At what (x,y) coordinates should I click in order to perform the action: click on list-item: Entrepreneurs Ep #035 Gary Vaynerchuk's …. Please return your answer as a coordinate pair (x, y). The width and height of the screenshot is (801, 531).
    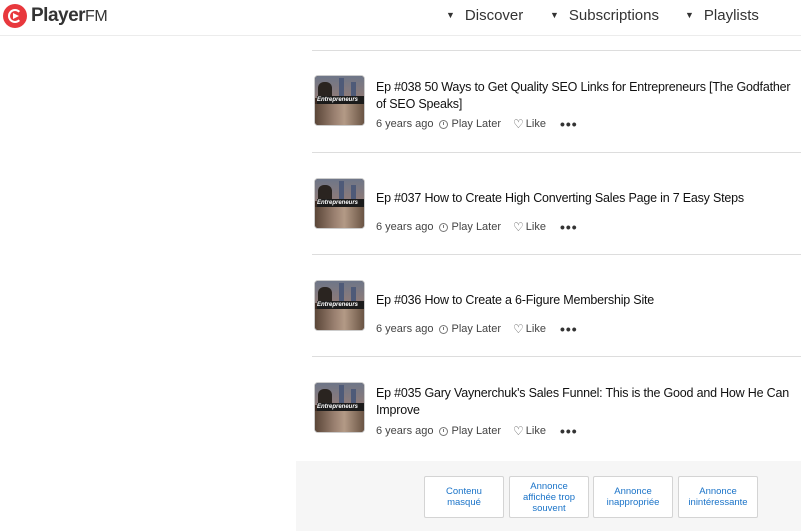
    Looking at the image, I should click on (556, 412).